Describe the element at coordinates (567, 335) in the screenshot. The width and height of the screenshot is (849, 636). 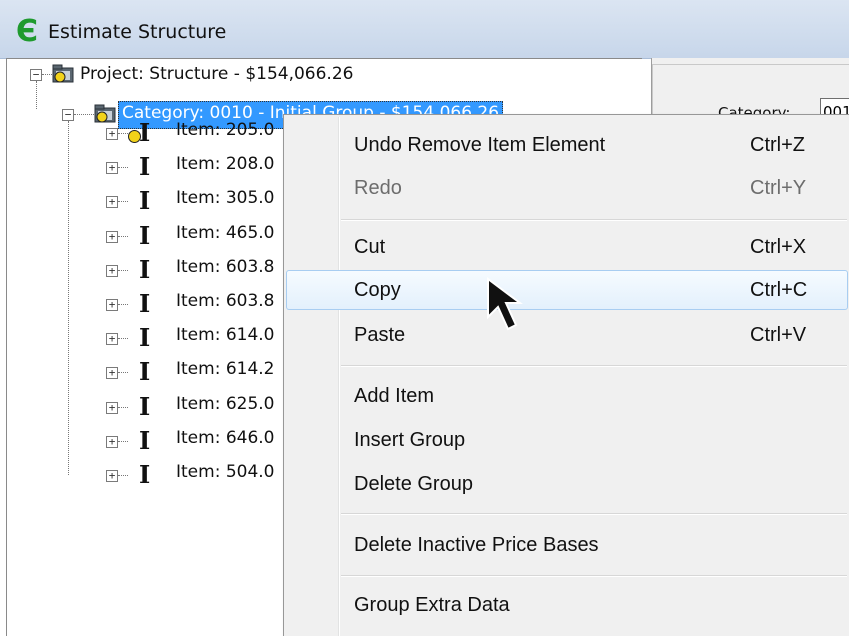
I see `menu-item-paste: Paste Ctrl+V` at that location.